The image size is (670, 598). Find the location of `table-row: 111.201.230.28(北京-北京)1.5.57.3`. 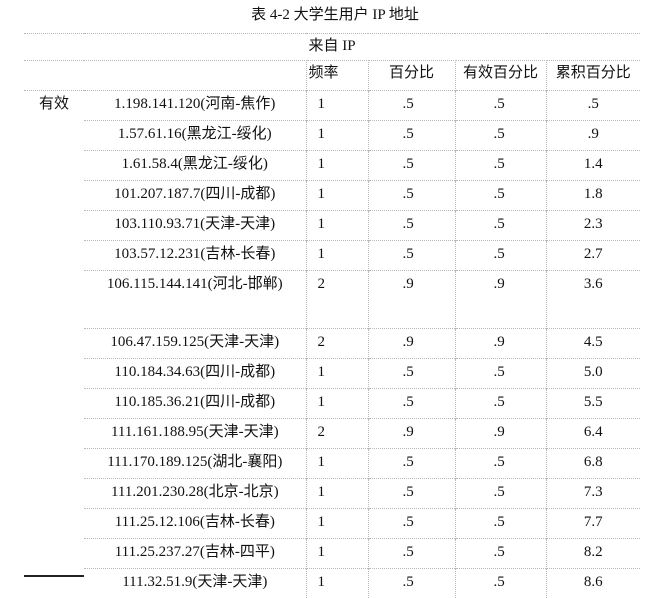

table-row: 111.201.230.28(北京-北京)1.5.57.3 is located at coordinates (332, 494).